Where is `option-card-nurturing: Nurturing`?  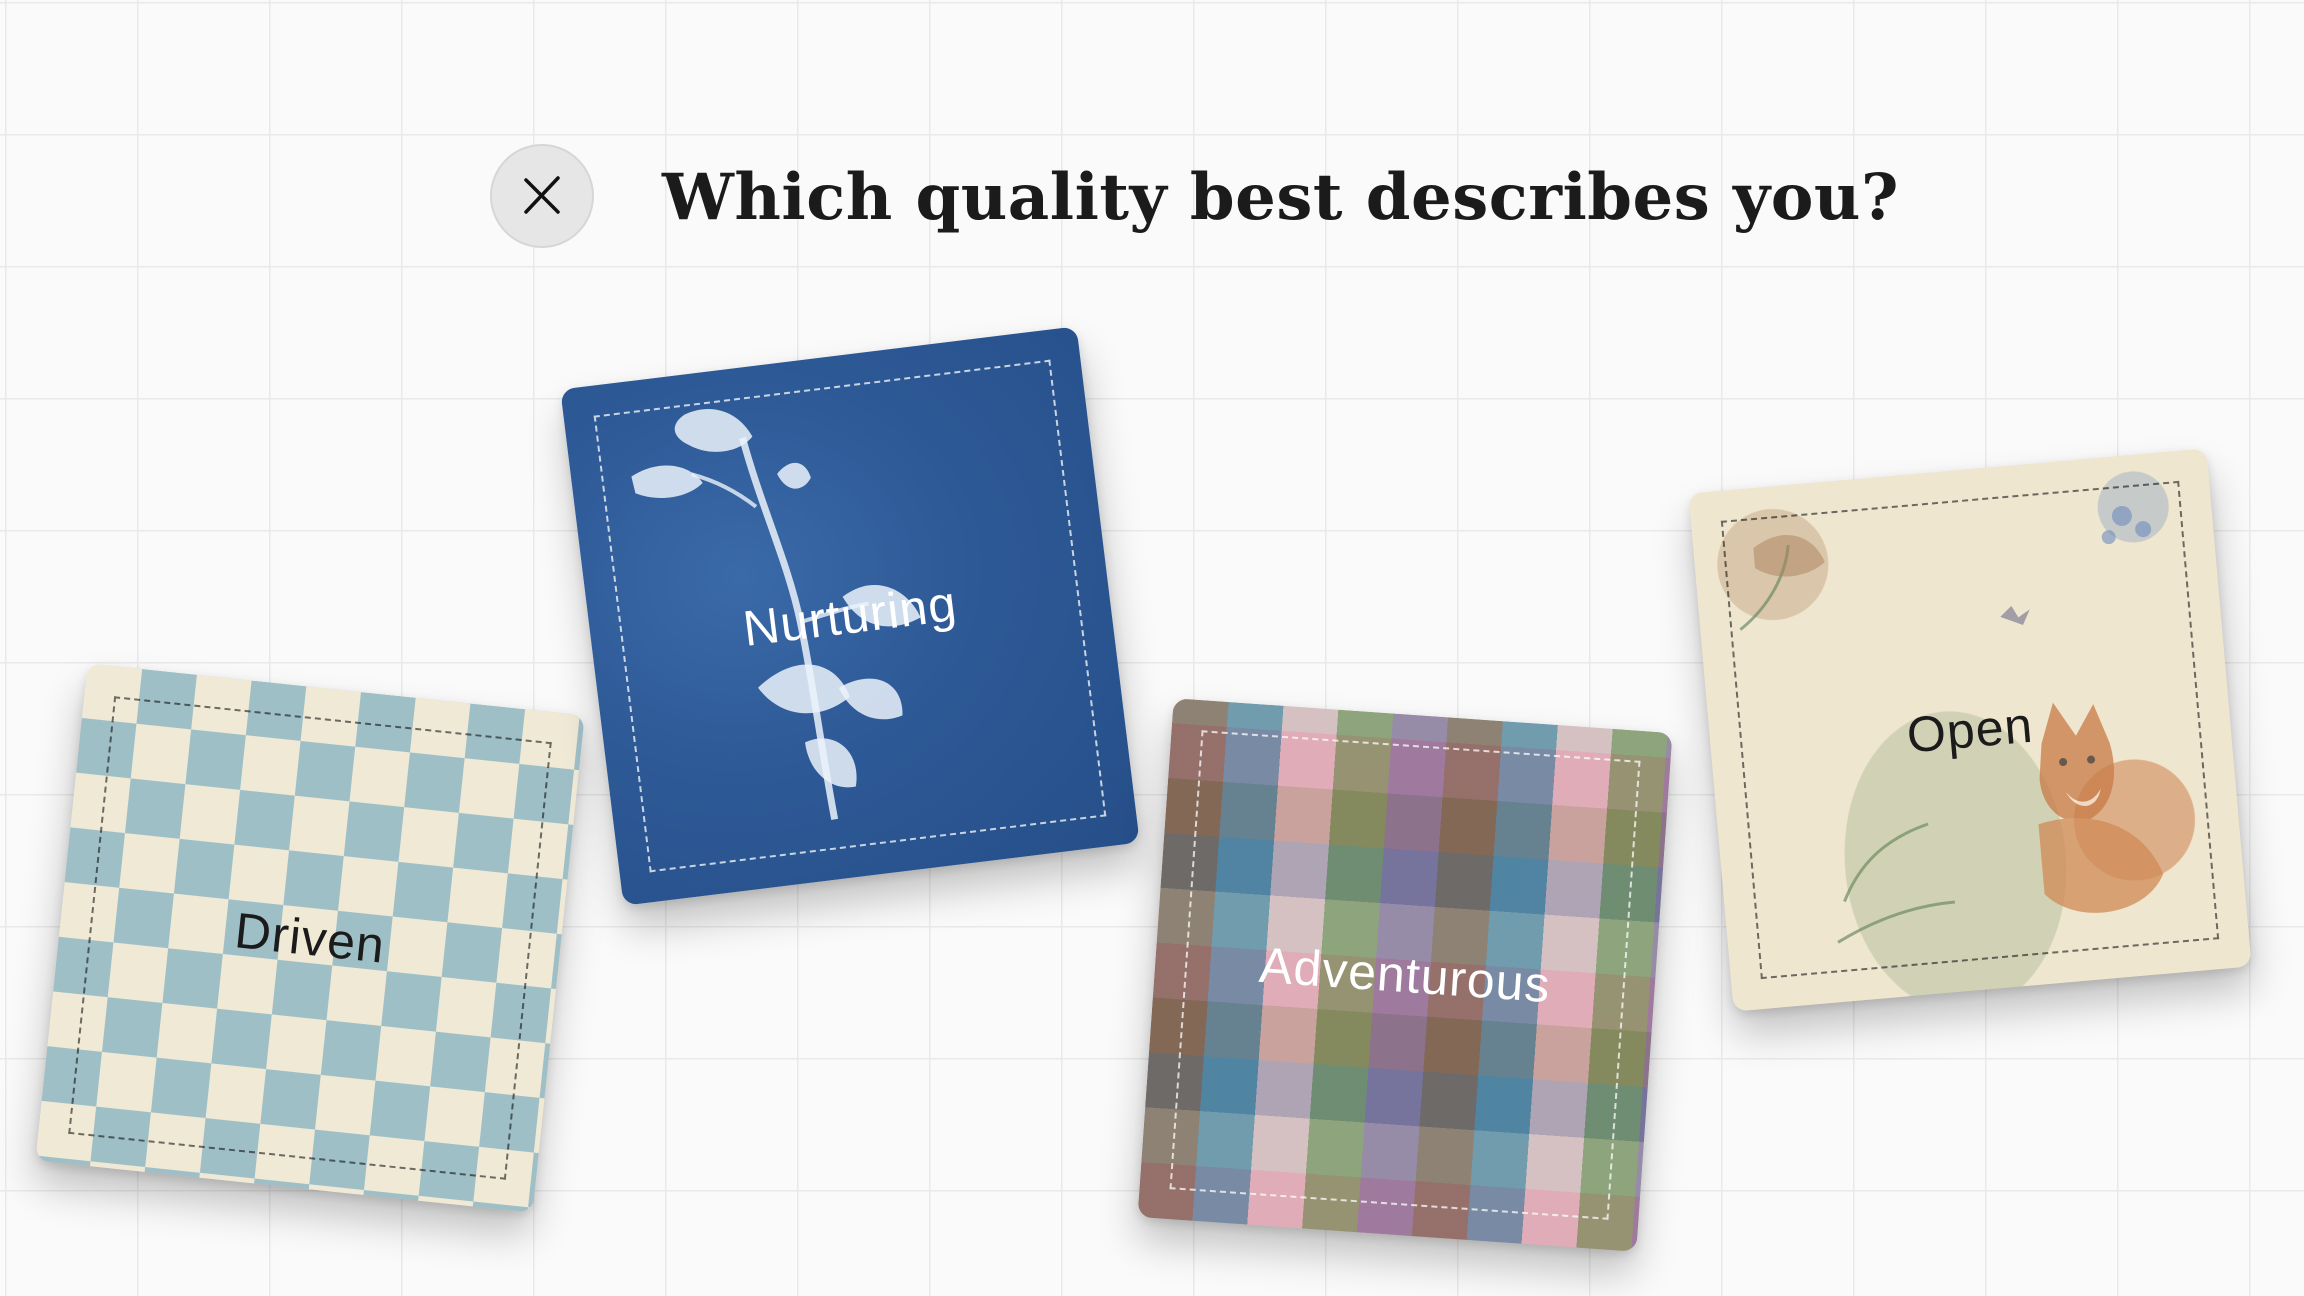 option-card-nurturing: Nurturing is located at coordinates (850, 616).